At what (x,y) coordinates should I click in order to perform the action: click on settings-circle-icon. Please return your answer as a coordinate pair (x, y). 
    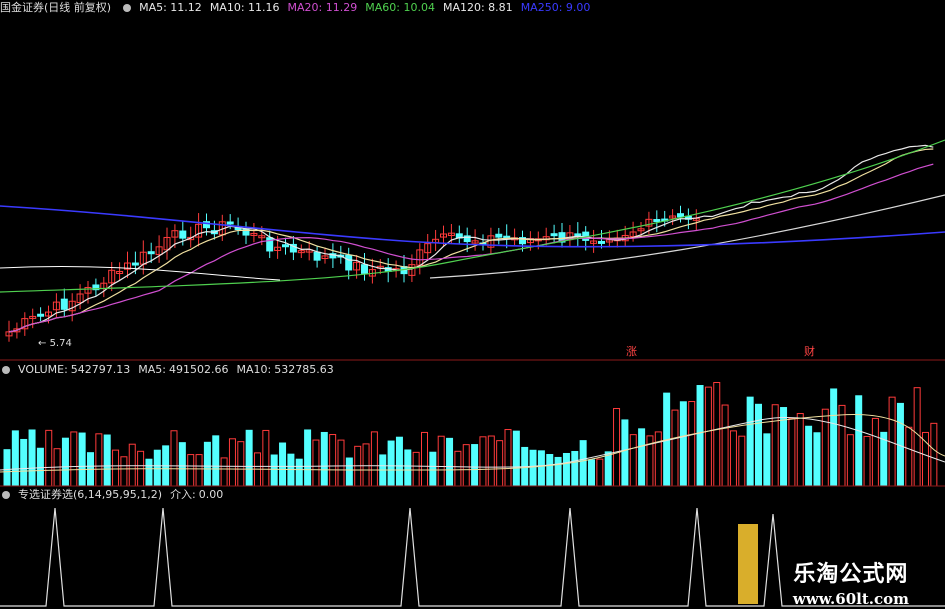
    Looking at the image, I should click on (127, 8).